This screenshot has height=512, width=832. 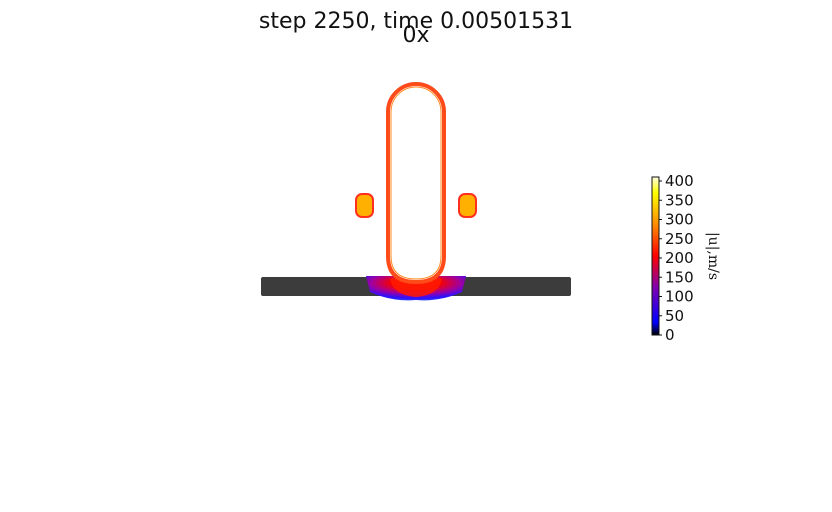 What do you see at coordinates (674, 316) in the screenshot?
I see `colorbar-tick-label: 50` at bounding box center [674, 316].